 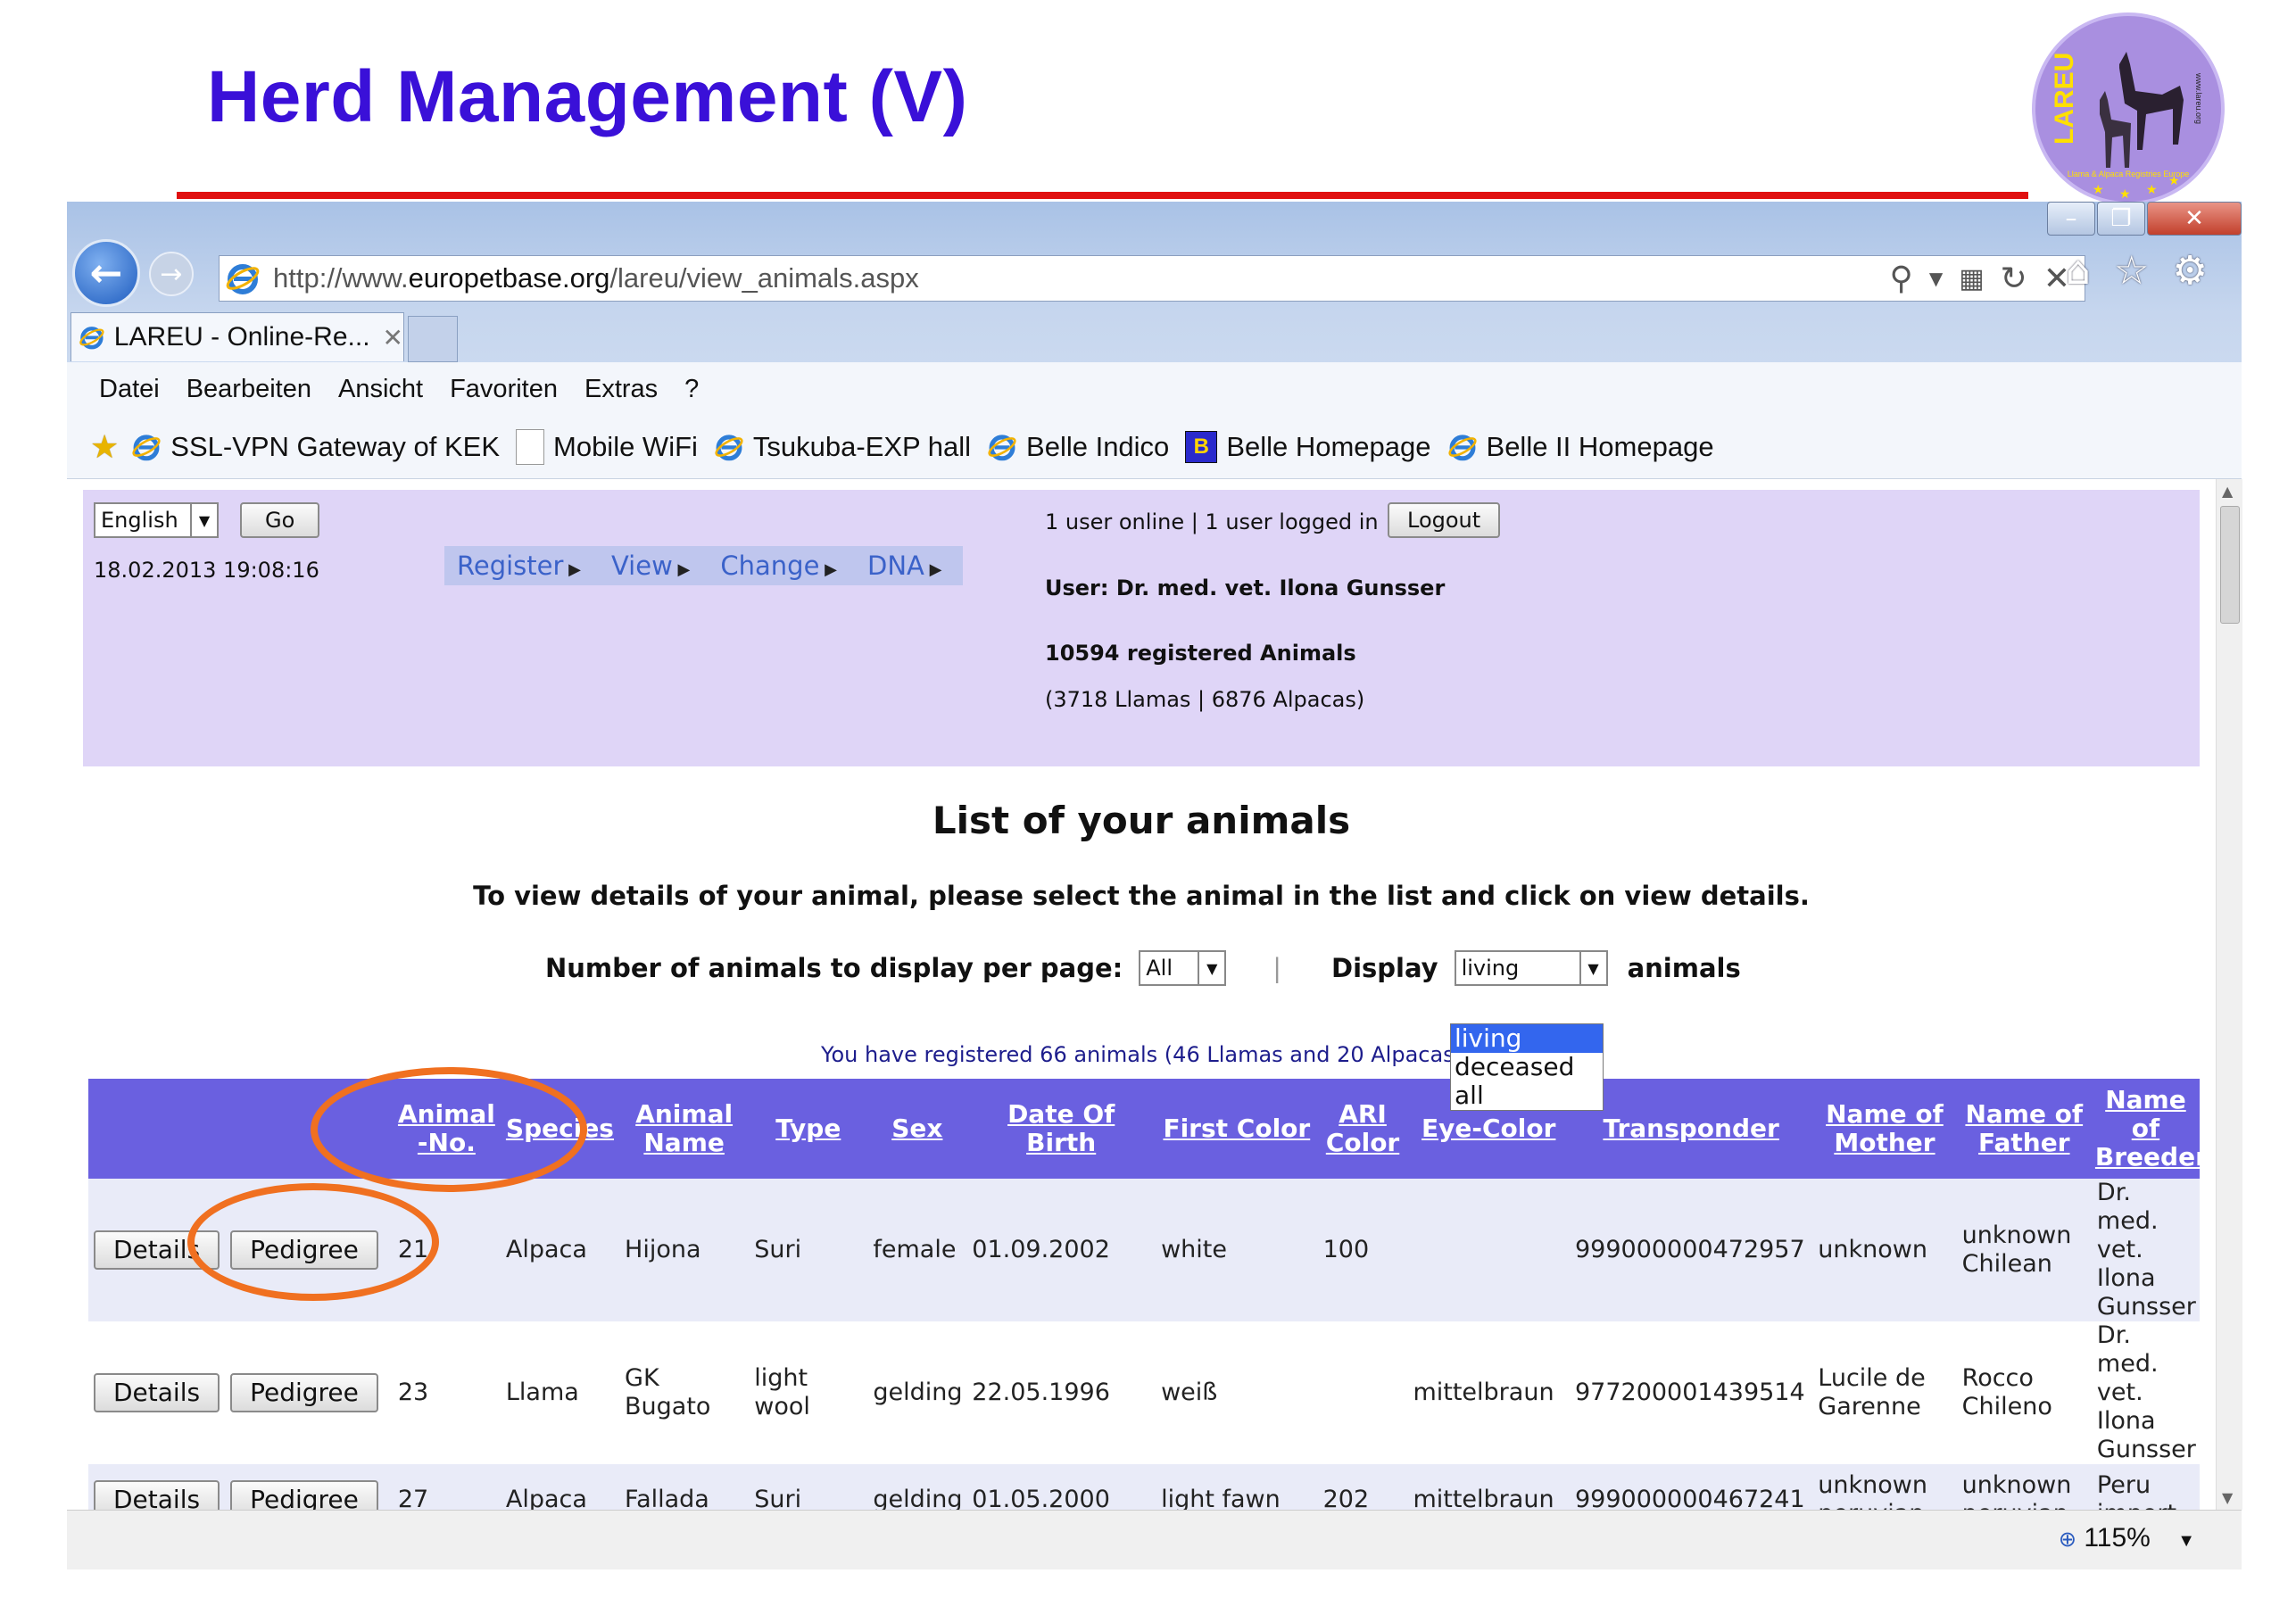 I want to click on zoom-control: ⊕ 115% ▼, so click(x=2127, y=1538).